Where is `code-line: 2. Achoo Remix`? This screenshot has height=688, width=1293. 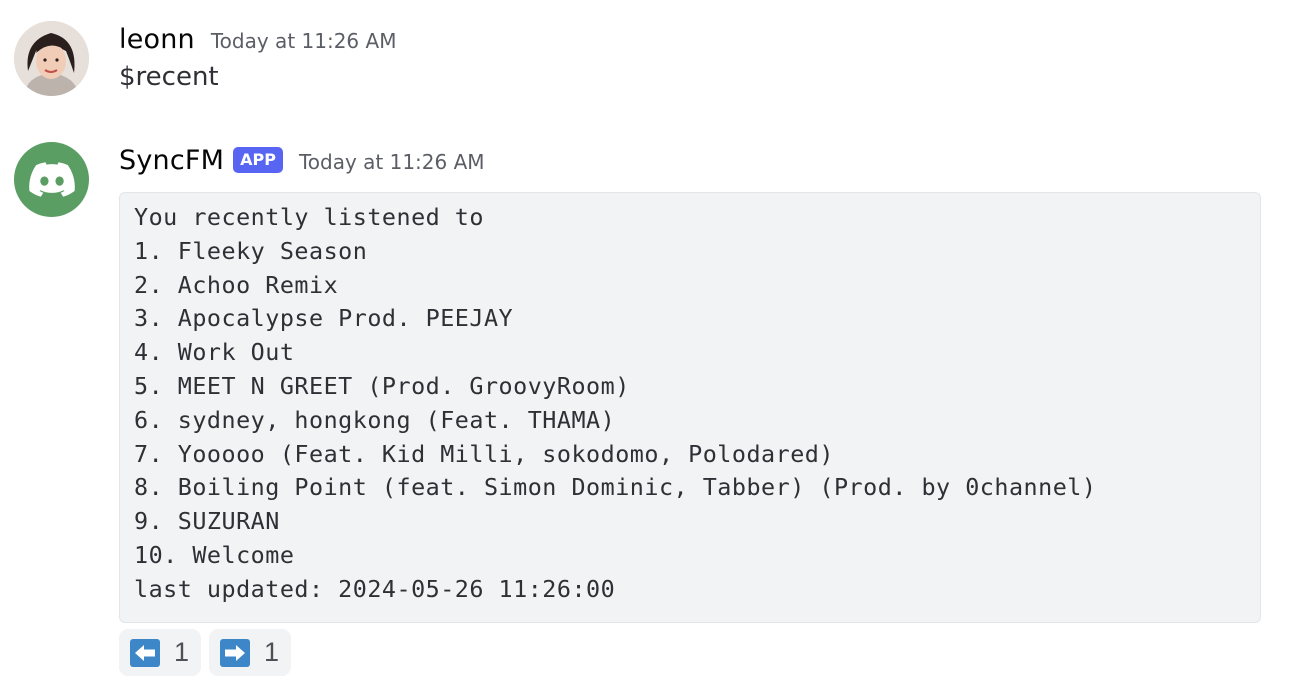 code-line: 2. Achoo Remix is located at coordinates (236, 284).